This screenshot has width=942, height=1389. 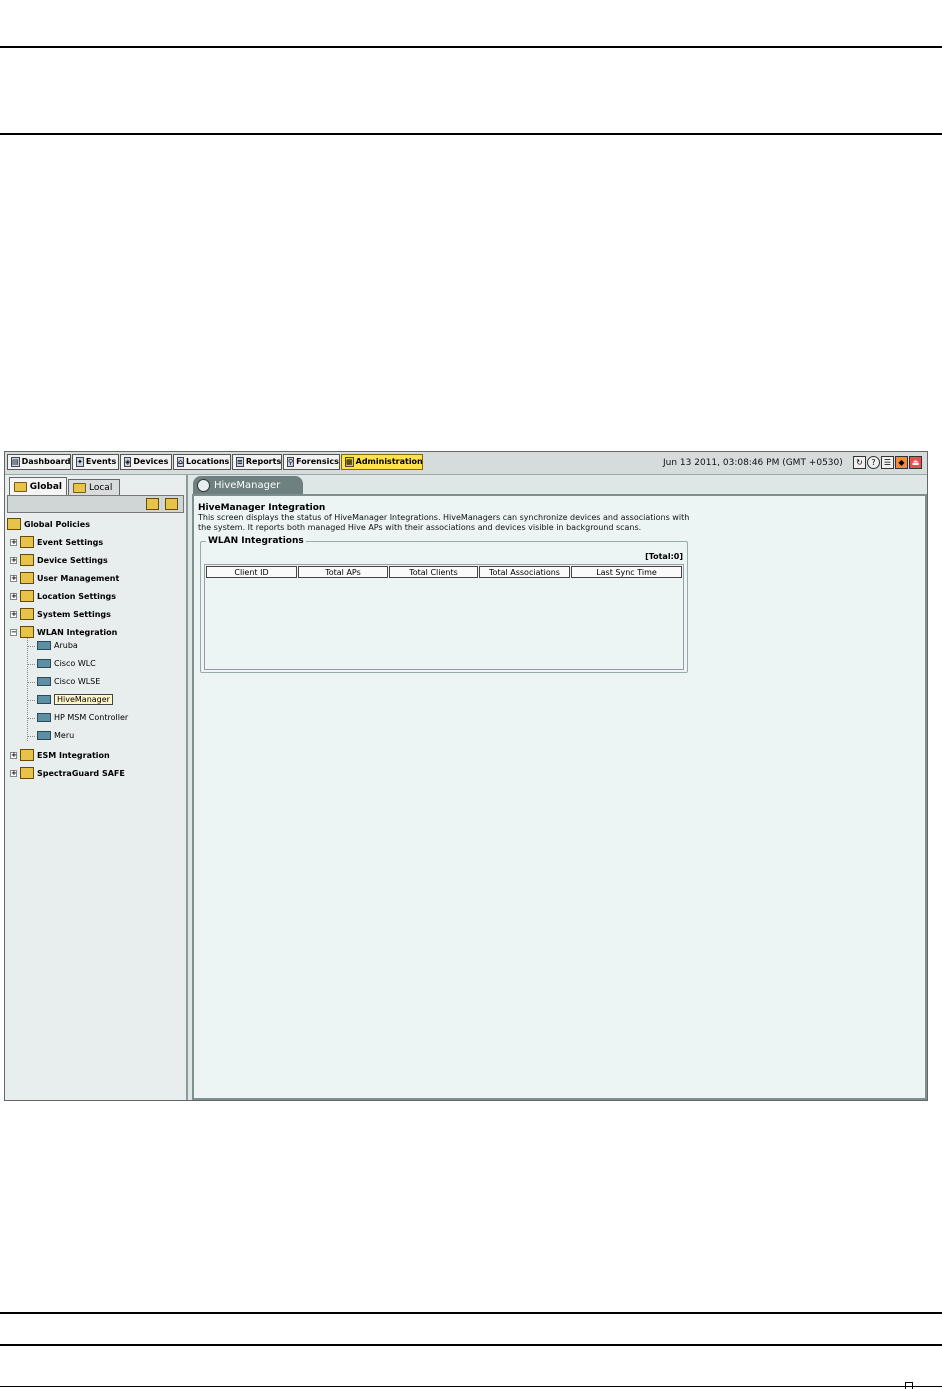 I want to click on tree-item-aruba: Aruba, so click(x=57, y=645).